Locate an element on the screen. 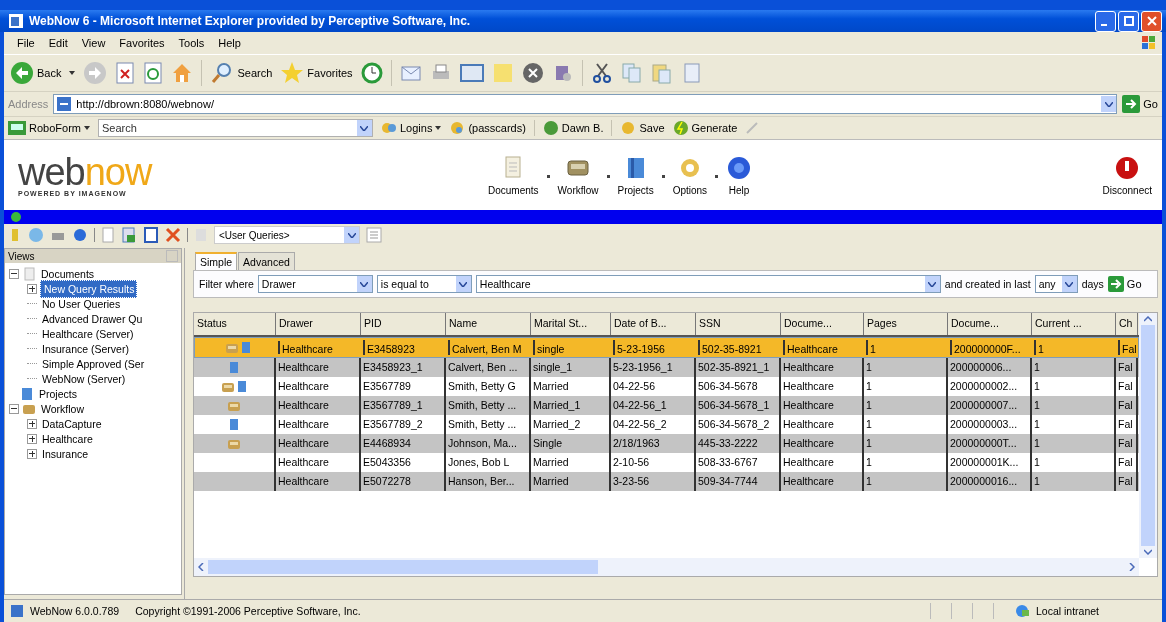  column-header: SSN is located at coordinates (738, 324).